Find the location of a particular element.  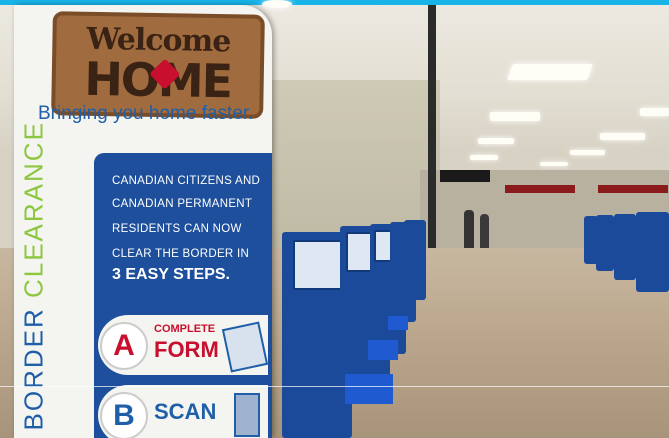

step-b-label-main: SCAN is located at coordinates (185, 411).